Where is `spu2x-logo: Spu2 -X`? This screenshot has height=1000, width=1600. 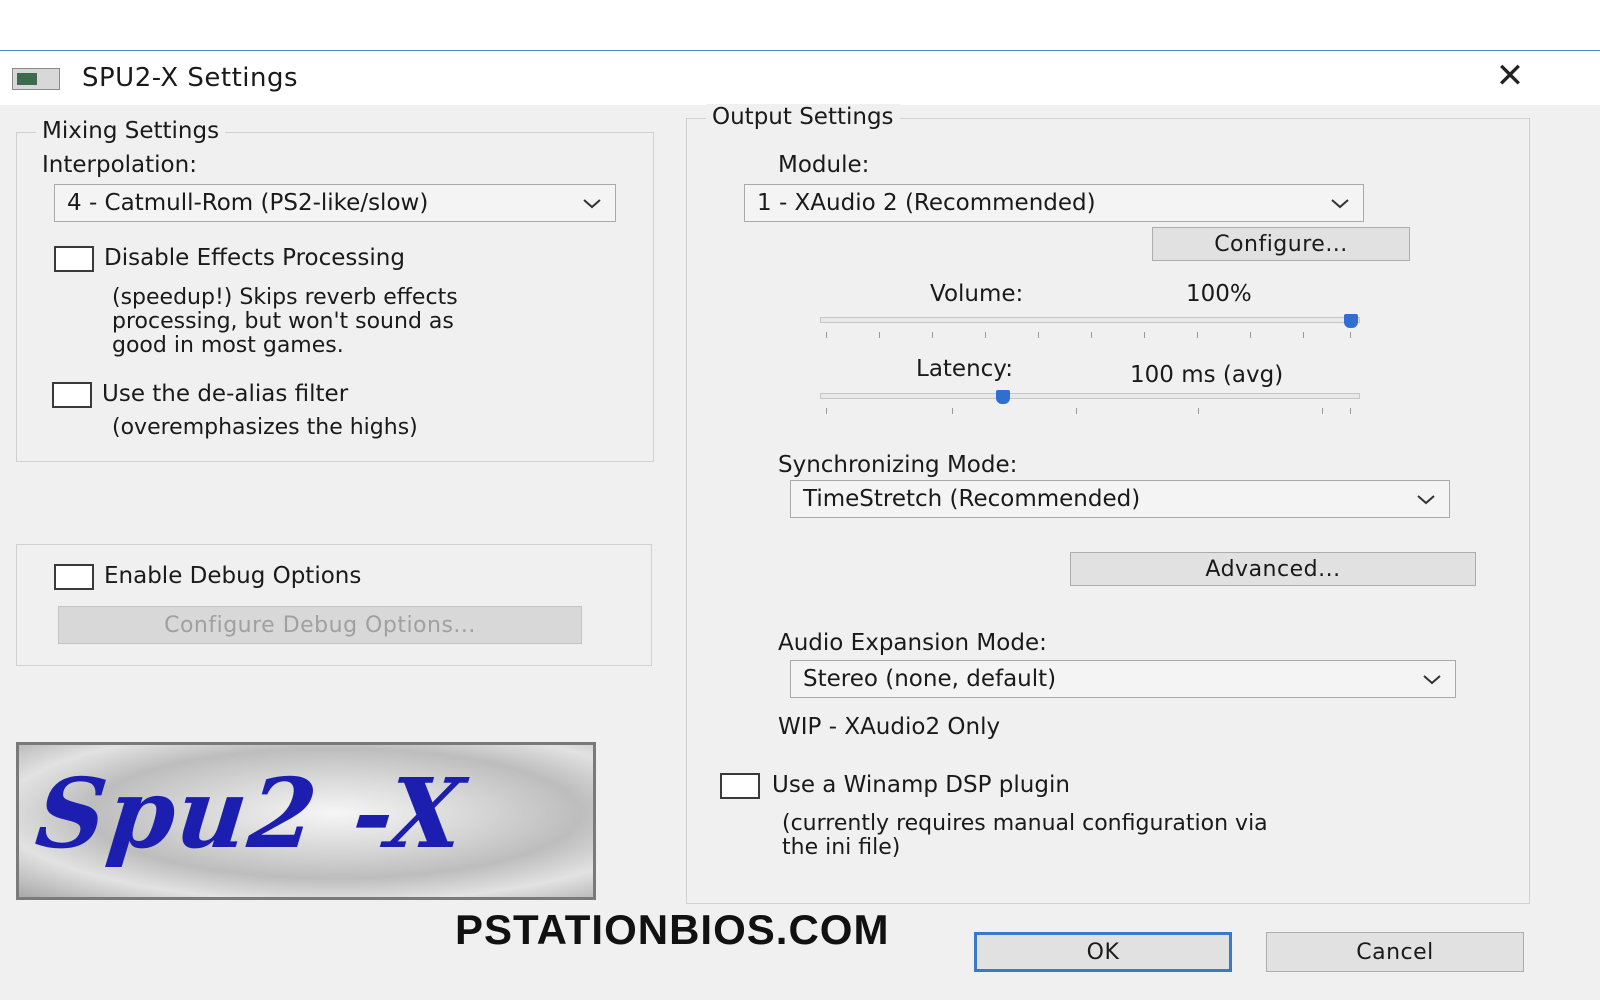
spu2x-logo: Spu2 -X is located at coordinates (306, 821).